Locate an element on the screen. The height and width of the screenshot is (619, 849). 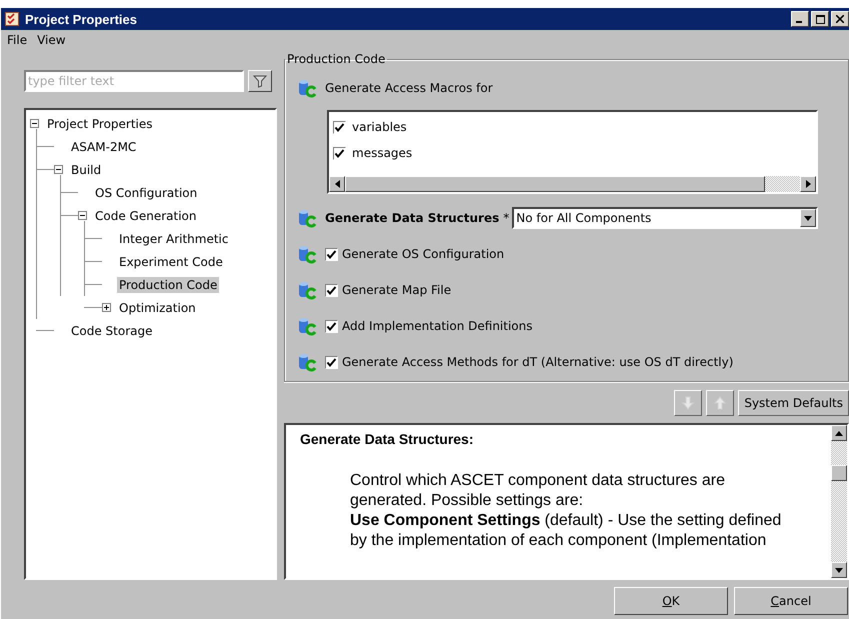
close-button is located at coordinates (840, 19).